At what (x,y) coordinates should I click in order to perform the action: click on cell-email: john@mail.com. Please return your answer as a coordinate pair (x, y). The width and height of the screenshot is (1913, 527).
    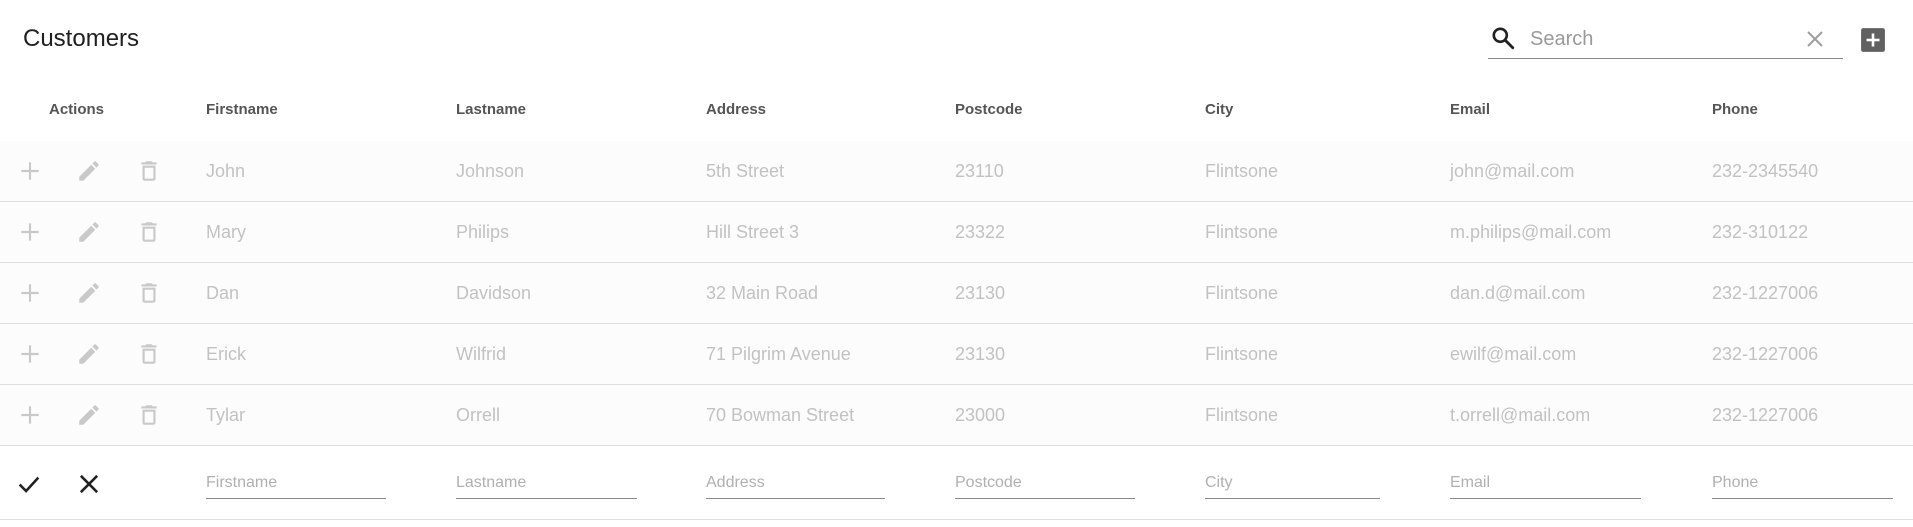
    Looking at the image, I should click on (1512, 171).